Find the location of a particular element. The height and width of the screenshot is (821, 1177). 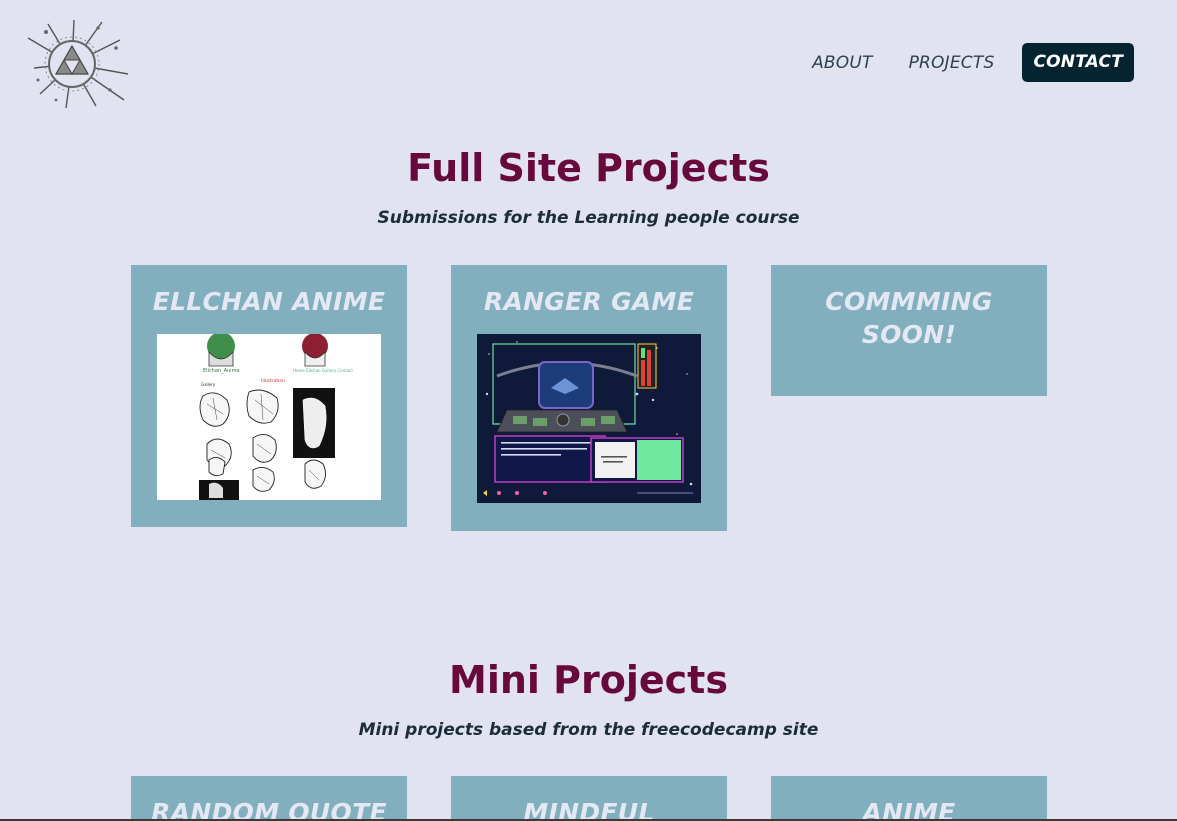

mini-project-card-anime: ANIME is located at coordinates (909, 798).